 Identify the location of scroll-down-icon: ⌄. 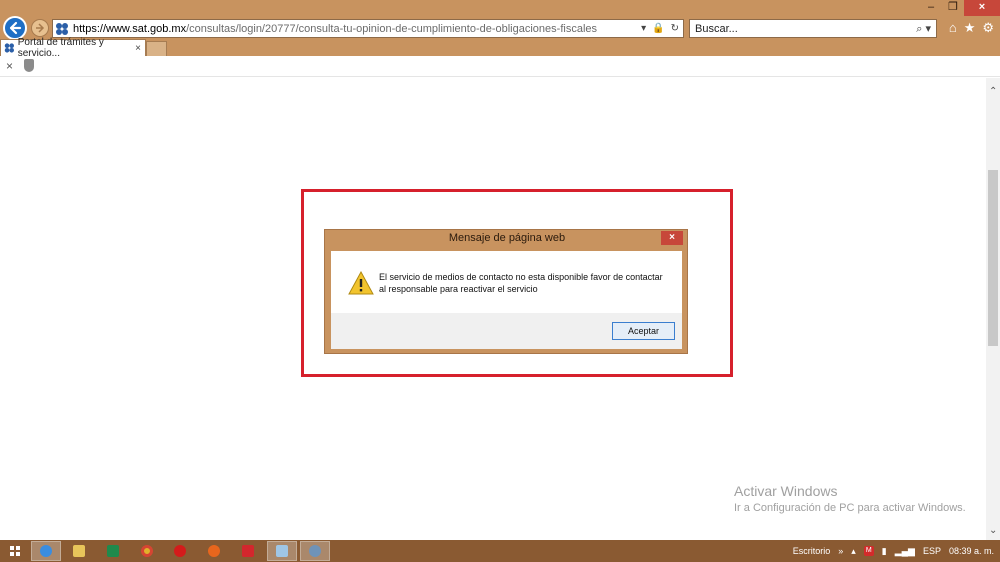
(993, 530).